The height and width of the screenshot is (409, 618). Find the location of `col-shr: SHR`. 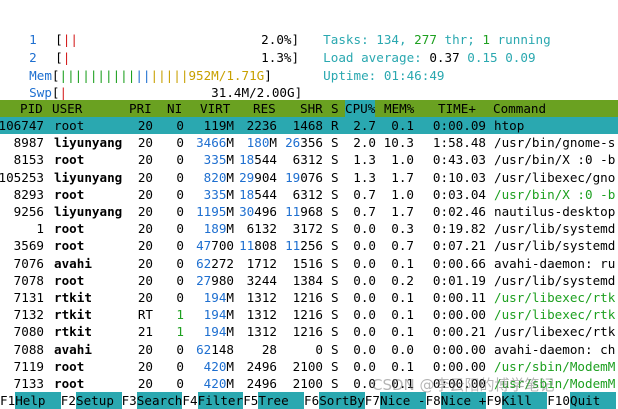

col-shr: SHR is located at coordinates (311, 108).